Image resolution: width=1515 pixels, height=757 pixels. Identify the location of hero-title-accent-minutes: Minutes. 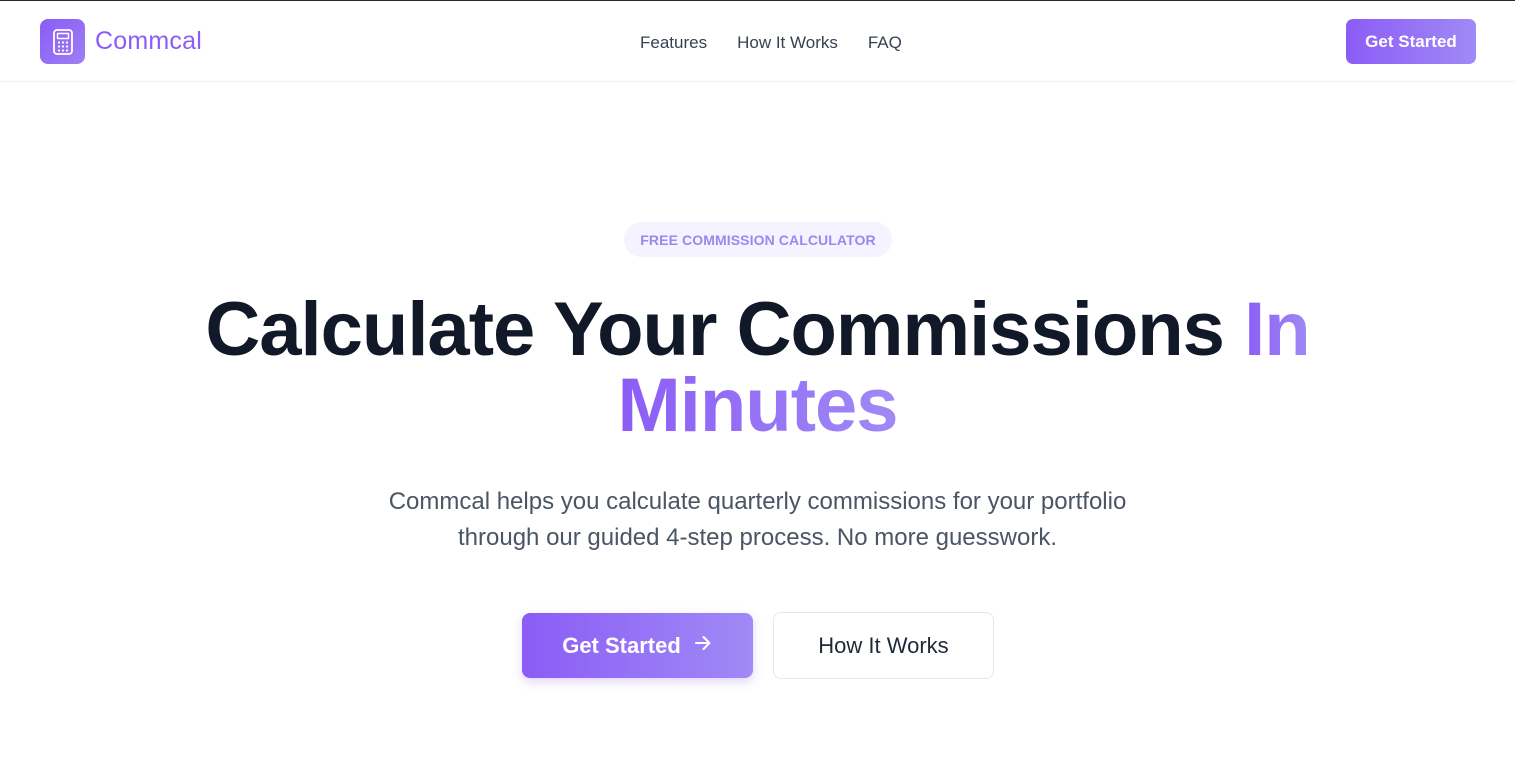
(757, 405).